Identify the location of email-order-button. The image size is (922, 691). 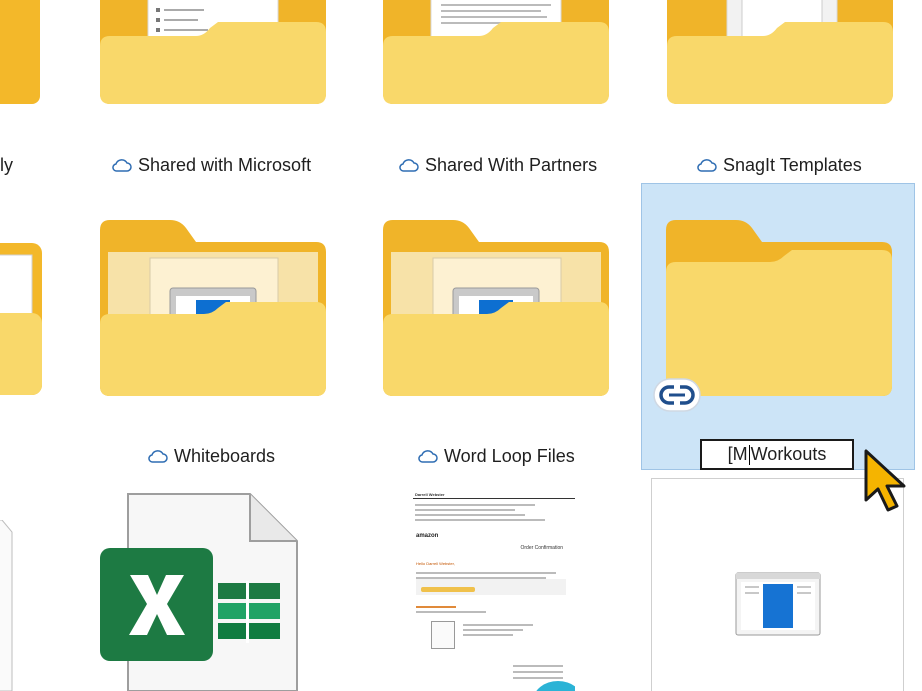
(448, 589).